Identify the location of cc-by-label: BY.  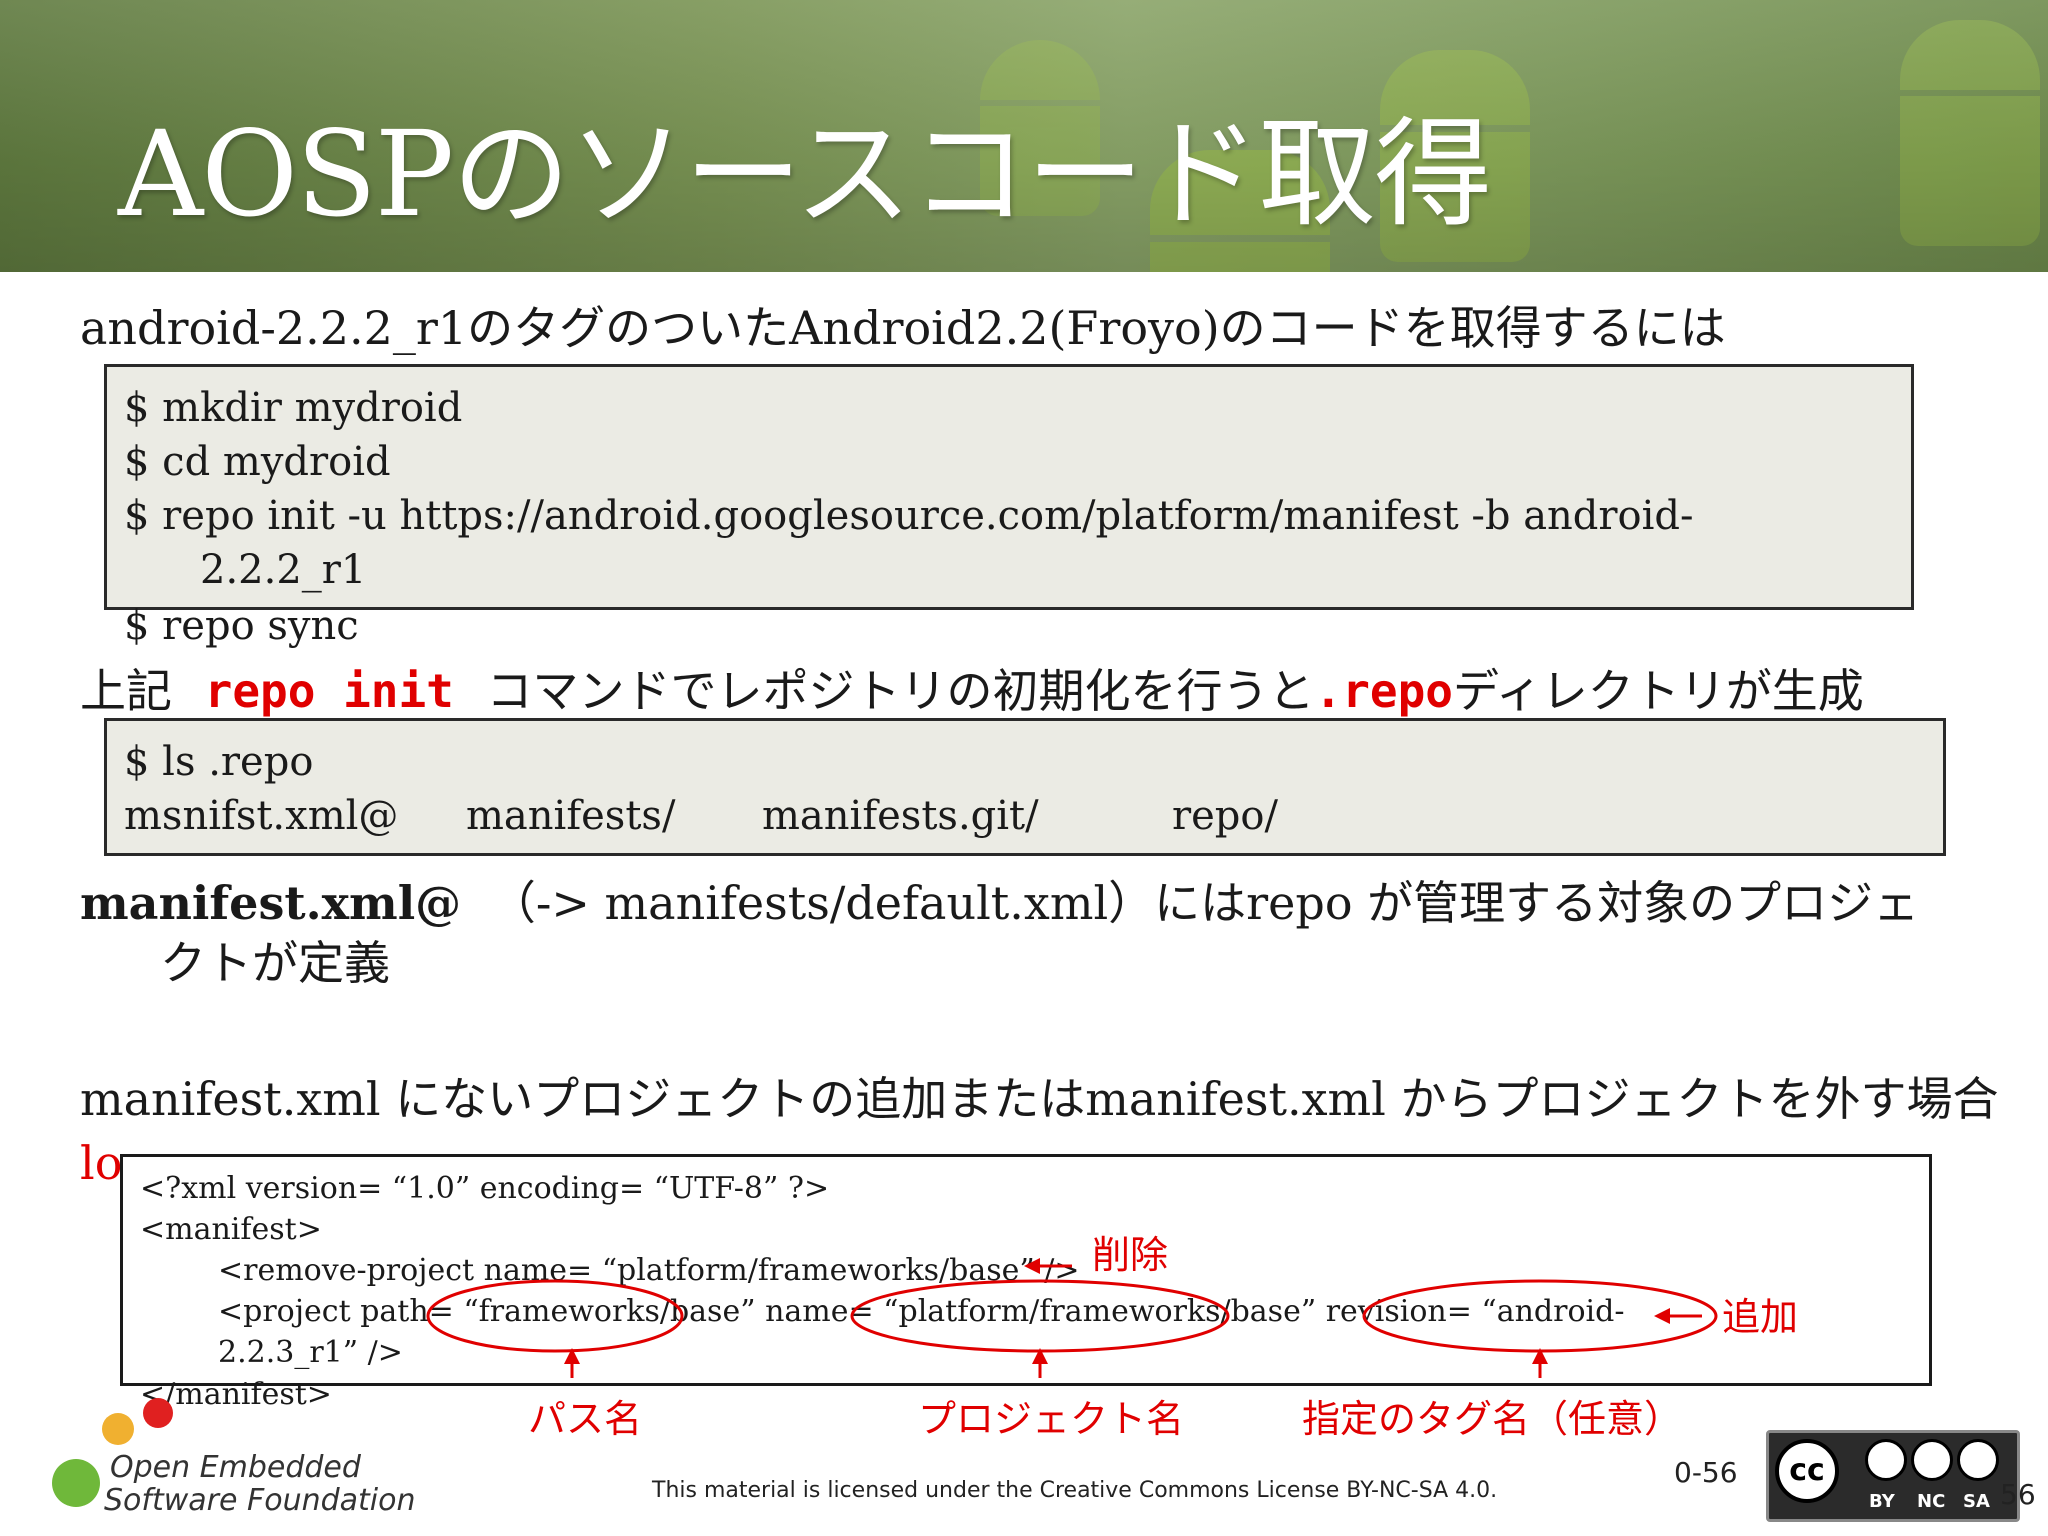
(1882, 1501).